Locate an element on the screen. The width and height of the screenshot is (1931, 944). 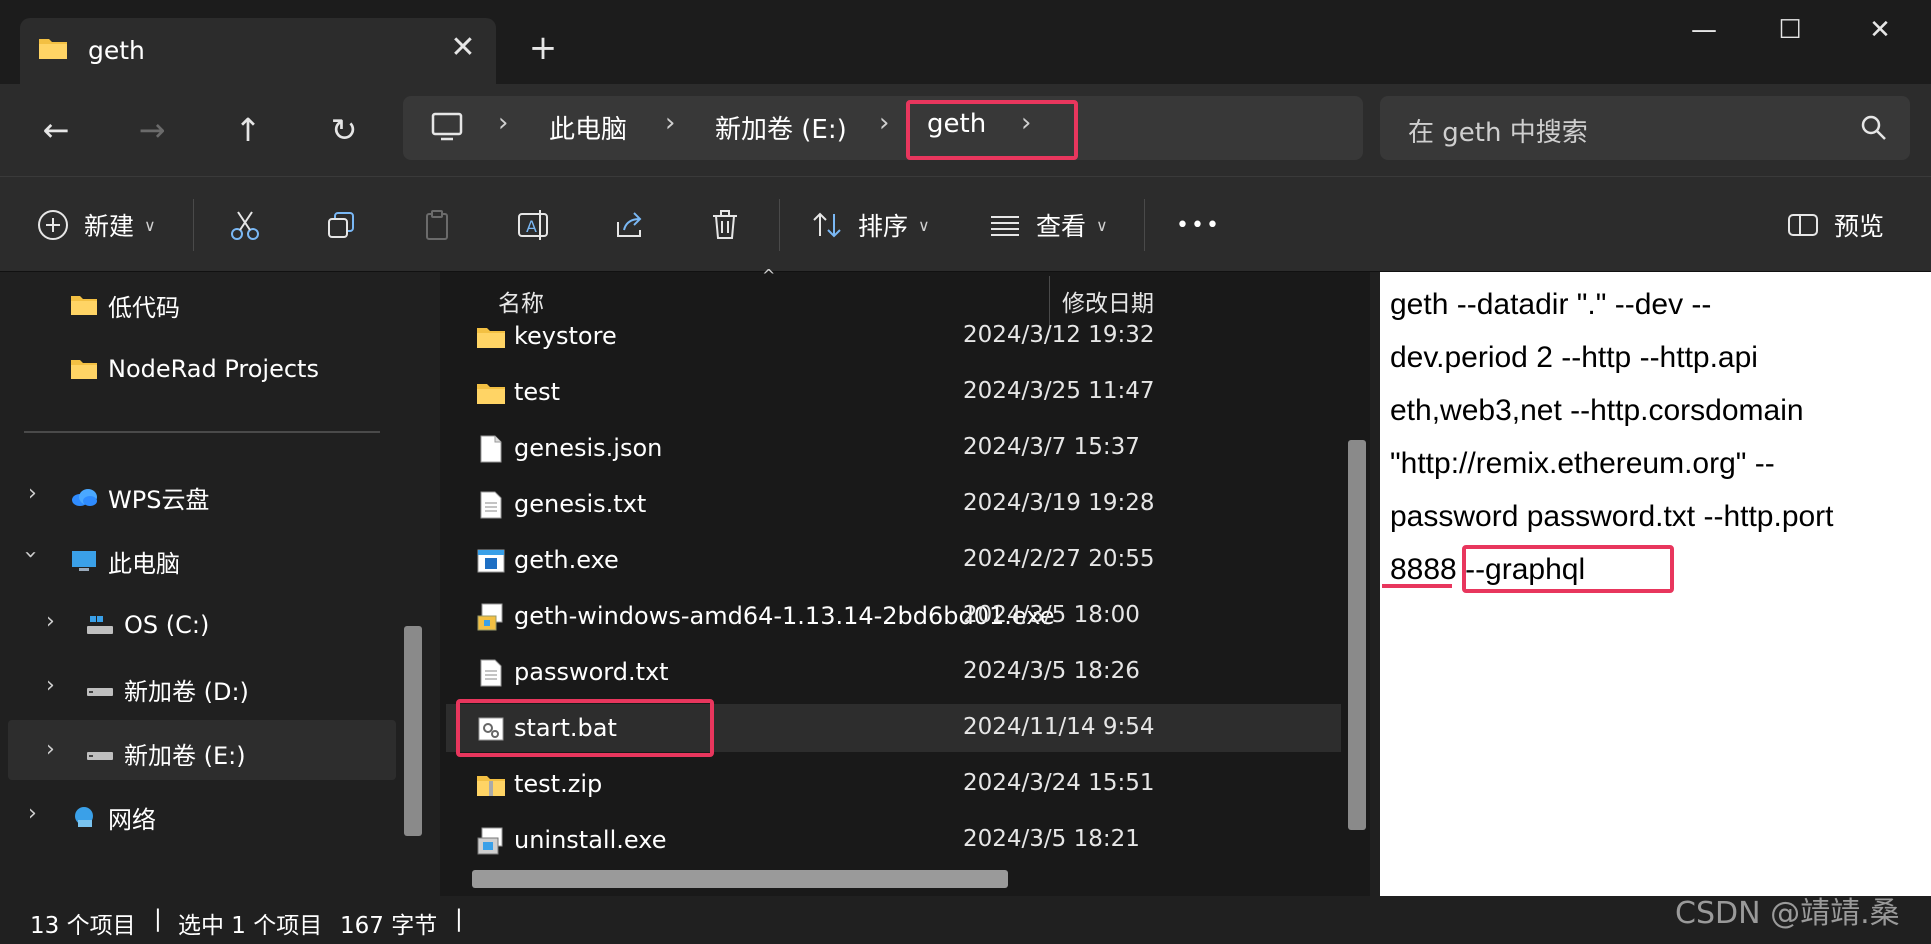
copy-icon is located at coordinates (341, 225).